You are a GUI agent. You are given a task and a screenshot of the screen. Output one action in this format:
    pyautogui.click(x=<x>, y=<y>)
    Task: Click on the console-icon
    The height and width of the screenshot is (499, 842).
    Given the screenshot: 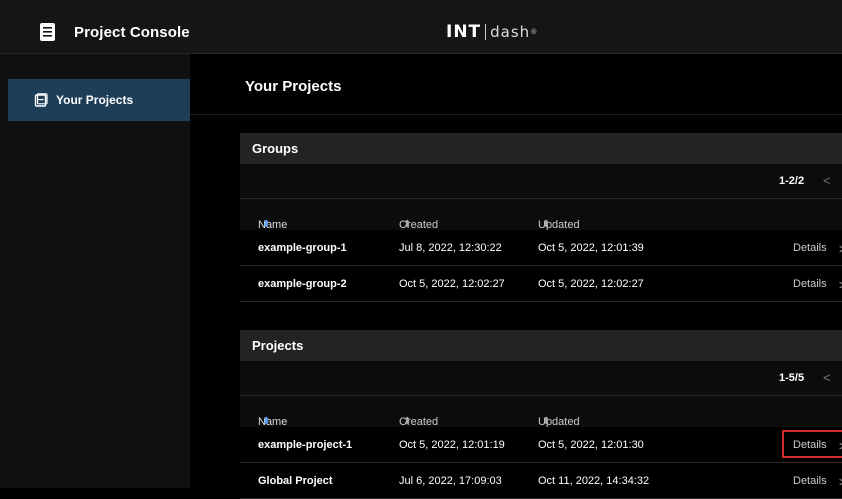 What is the action you would take?
    pyautogui.click(x=47, y=32)
    